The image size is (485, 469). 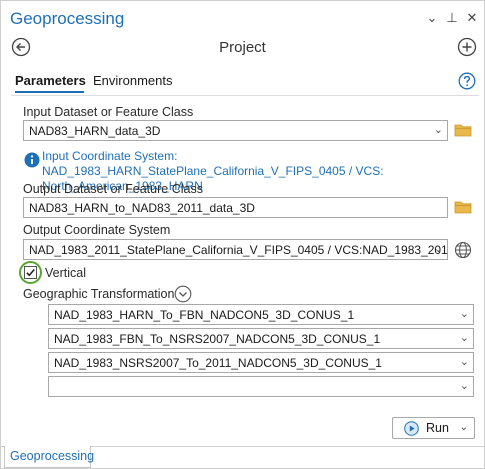 What do you see at coordinates (99, 294) in the screenshot?
I see `geographic-transformation-label: Geographic Transformation` at bounding box center [99, 294].